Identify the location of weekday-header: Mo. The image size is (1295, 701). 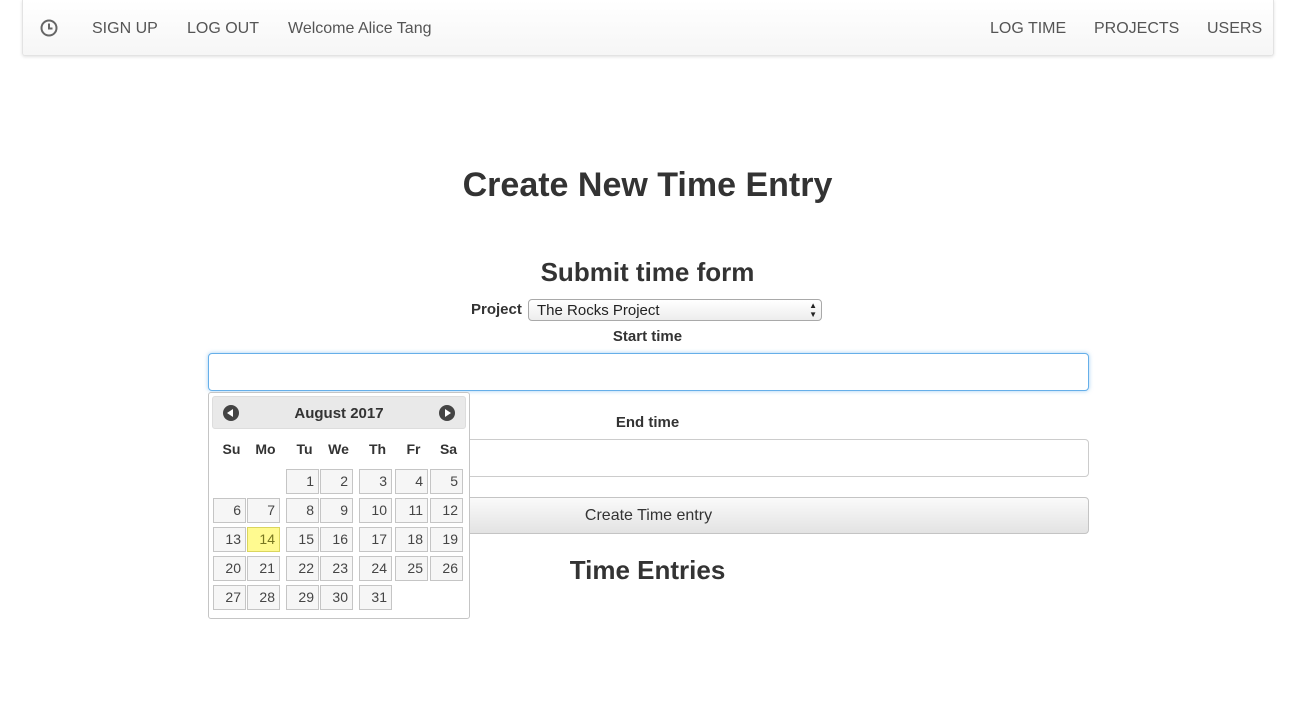
(265, 449).